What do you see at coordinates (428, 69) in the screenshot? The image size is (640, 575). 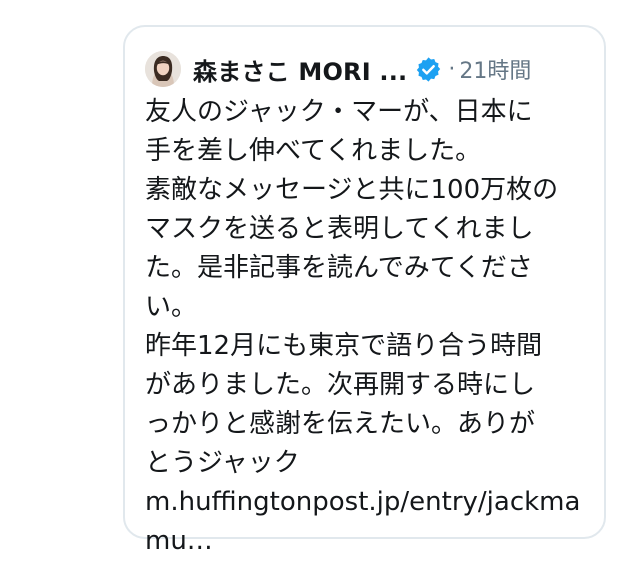 I see `verified-badge-icon` at bounding box center [428, 69].